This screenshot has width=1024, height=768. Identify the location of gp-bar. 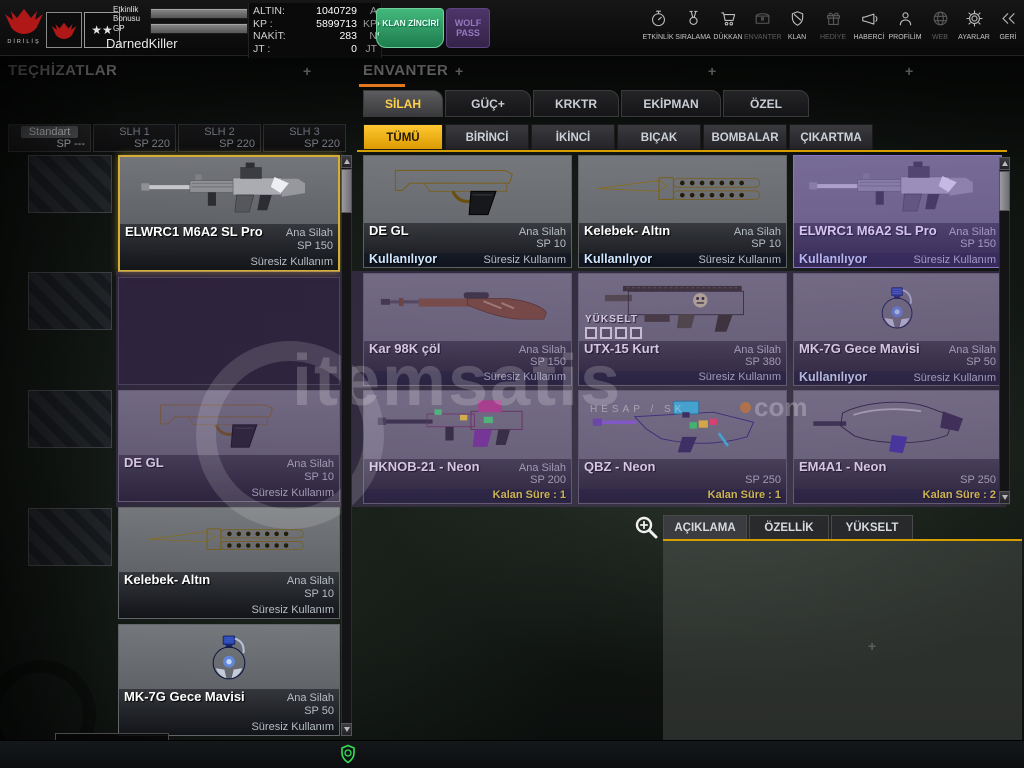
(199, 28).